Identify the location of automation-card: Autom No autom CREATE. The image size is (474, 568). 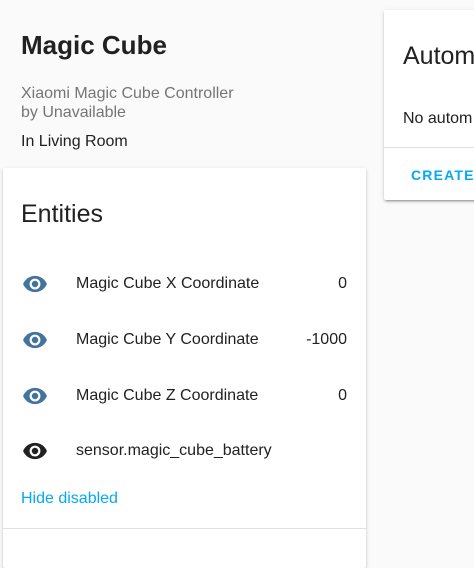
(429, 105).